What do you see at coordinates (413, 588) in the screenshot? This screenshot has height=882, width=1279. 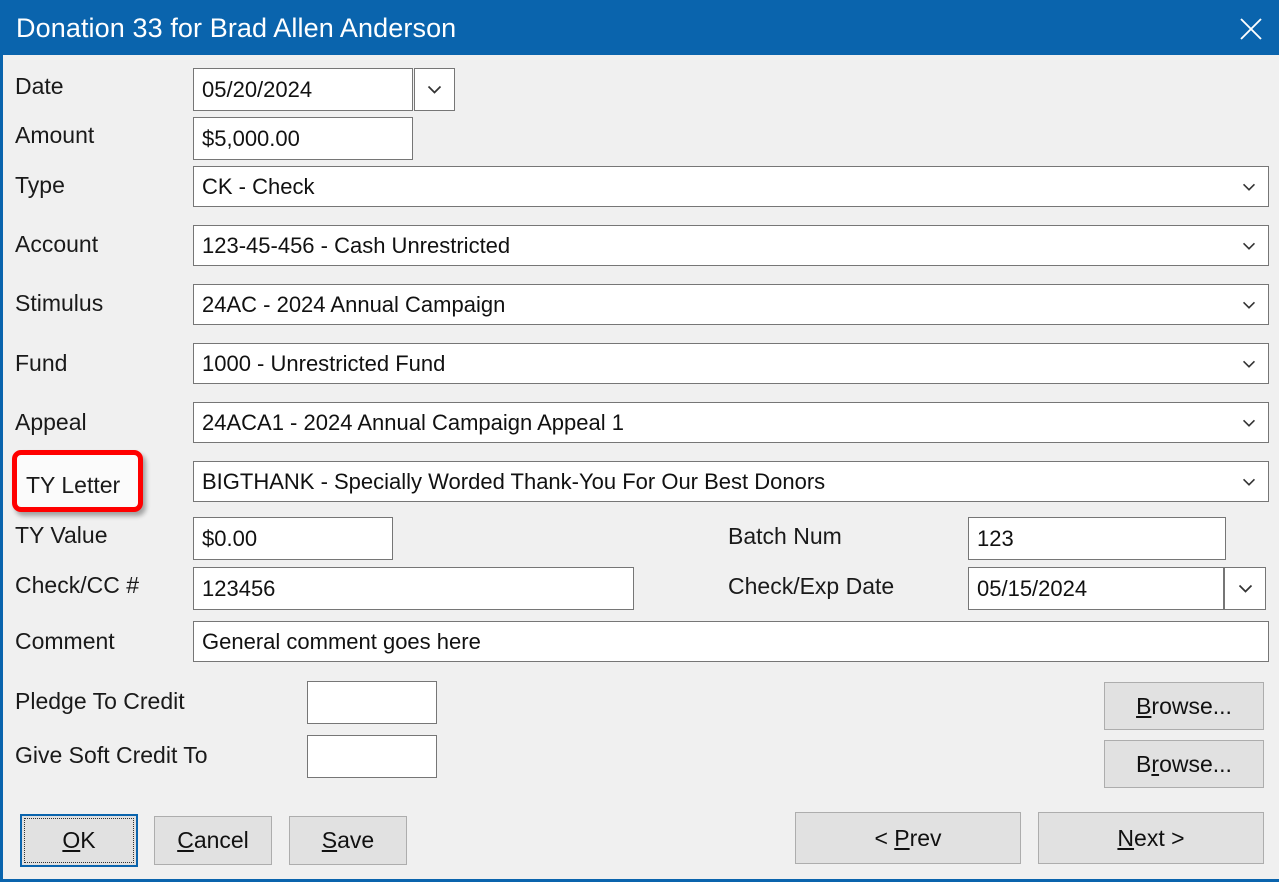 I see `check-cc-num-input: 123456` at bounding box center [413, 588].